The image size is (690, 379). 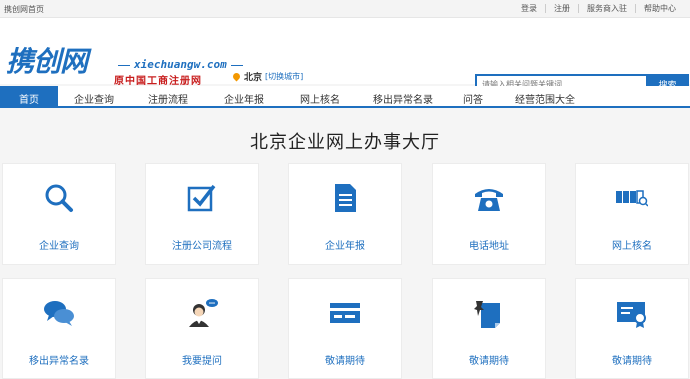 What do you see at coordinates (24, 9) in the screenshot?
I see `home-link: 携创网首页` at bounding box center [24, 9].